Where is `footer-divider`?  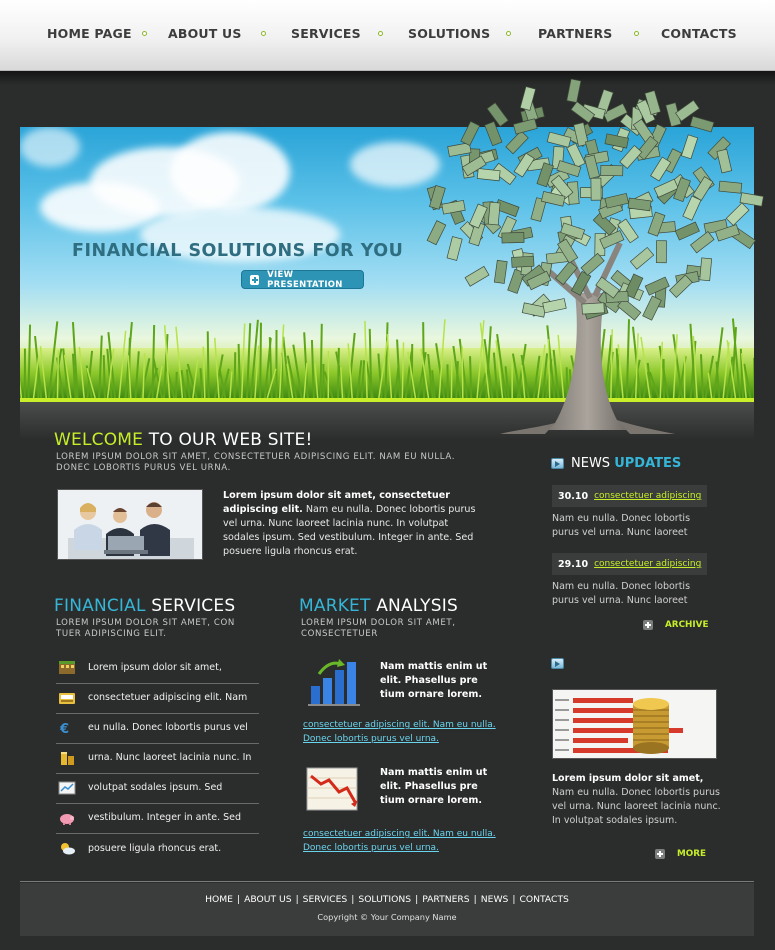
footer-divider is located at coordinates (387, 881).